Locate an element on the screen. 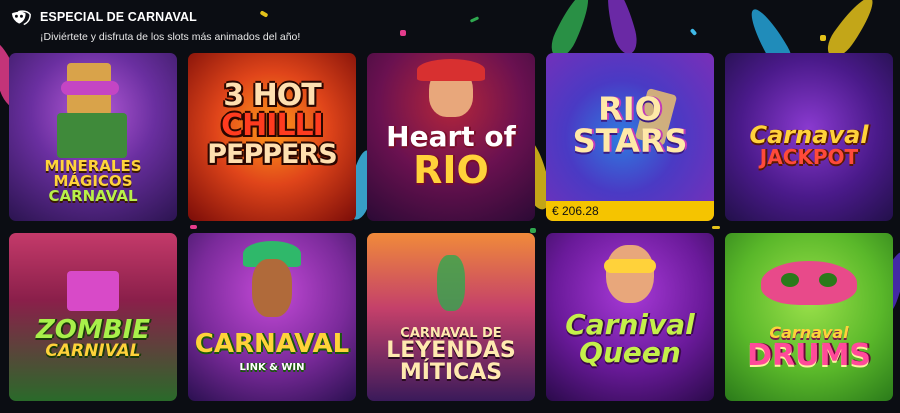 Image resolution: width=900 pixels, height=413 pixels. game-logo-line: JACKPOT is located at coordinates (809, 157).